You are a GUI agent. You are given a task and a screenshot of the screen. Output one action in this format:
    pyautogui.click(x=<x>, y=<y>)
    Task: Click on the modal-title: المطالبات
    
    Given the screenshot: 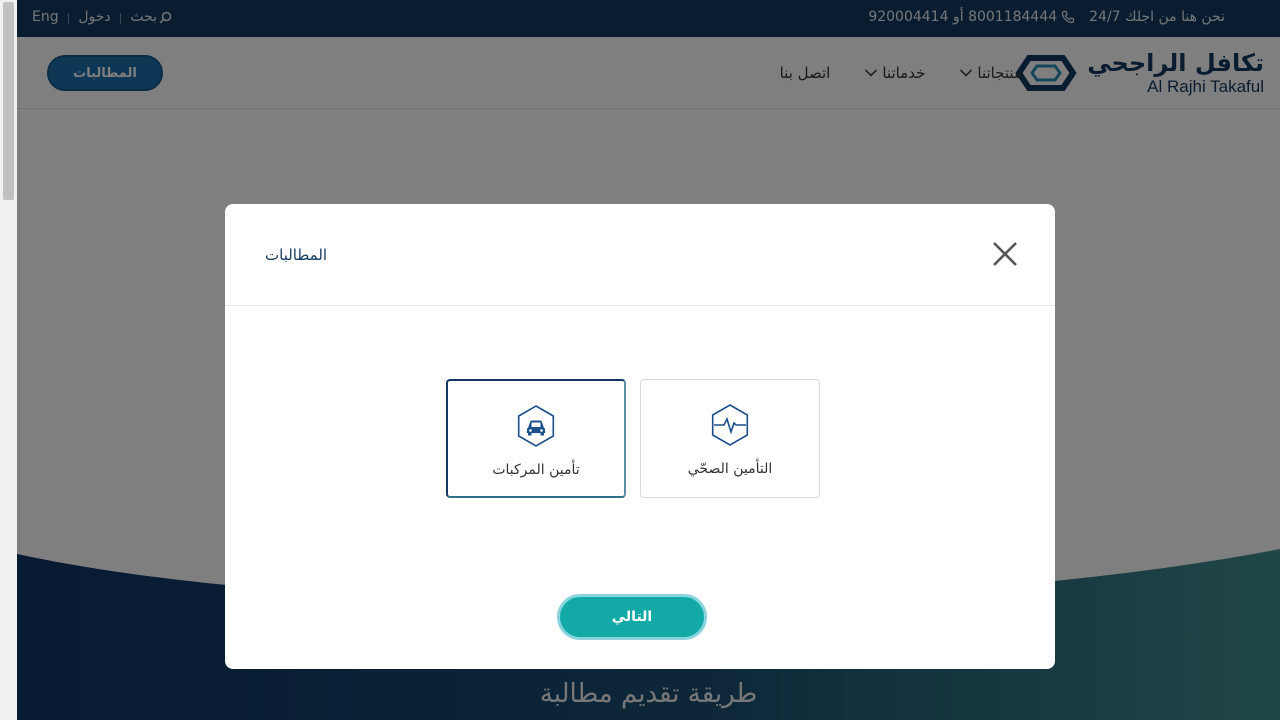 What is the action you would take?
    pyautogui.click(x=296, y=255)
    